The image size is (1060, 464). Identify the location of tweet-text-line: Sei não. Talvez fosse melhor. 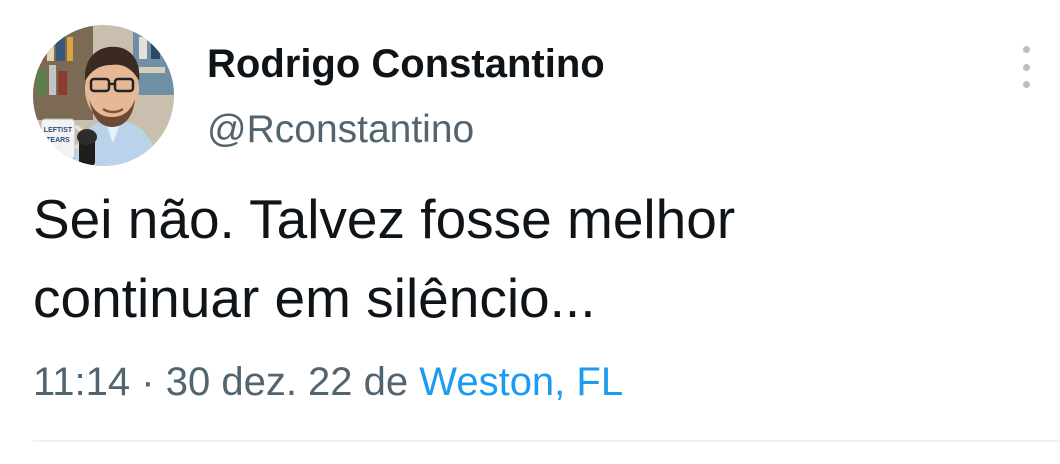
(384, 219).